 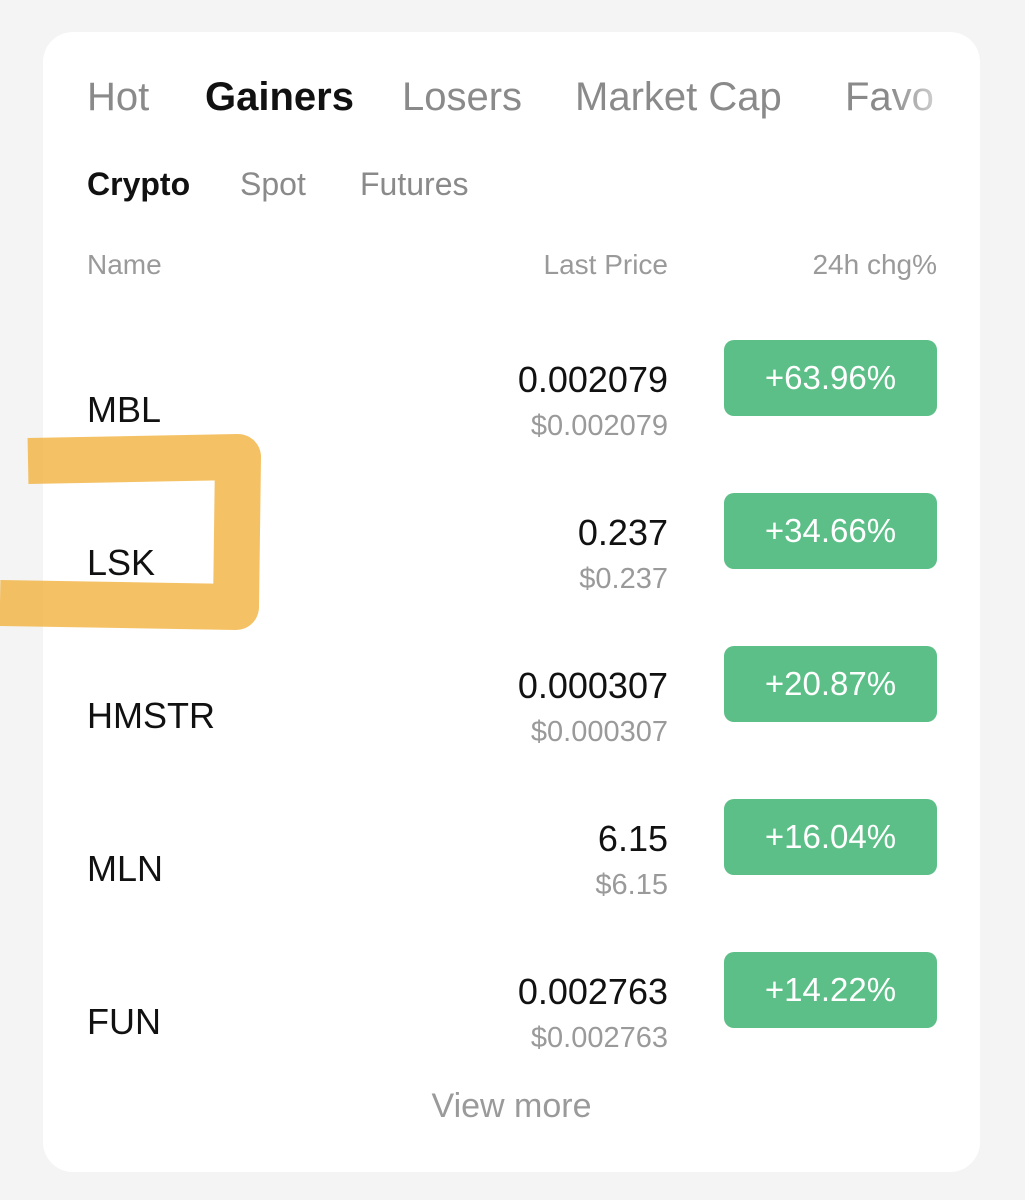 What do you see at coordinates (592, 379) in the screenshot?
I see `row-last-price: 0.002079` at bounding box center [592, 379].